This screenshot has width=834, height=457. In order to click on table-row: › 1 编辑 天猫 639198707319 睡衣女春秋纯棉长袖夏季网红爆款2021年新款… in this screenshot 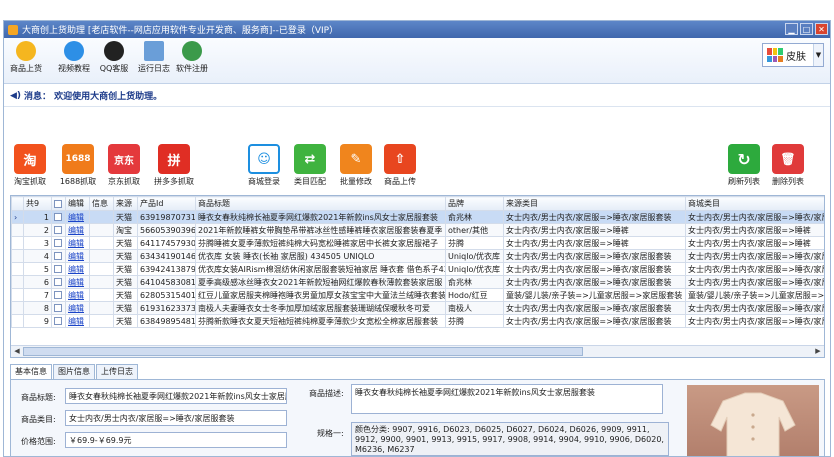, I will do `click(417, 217)`.